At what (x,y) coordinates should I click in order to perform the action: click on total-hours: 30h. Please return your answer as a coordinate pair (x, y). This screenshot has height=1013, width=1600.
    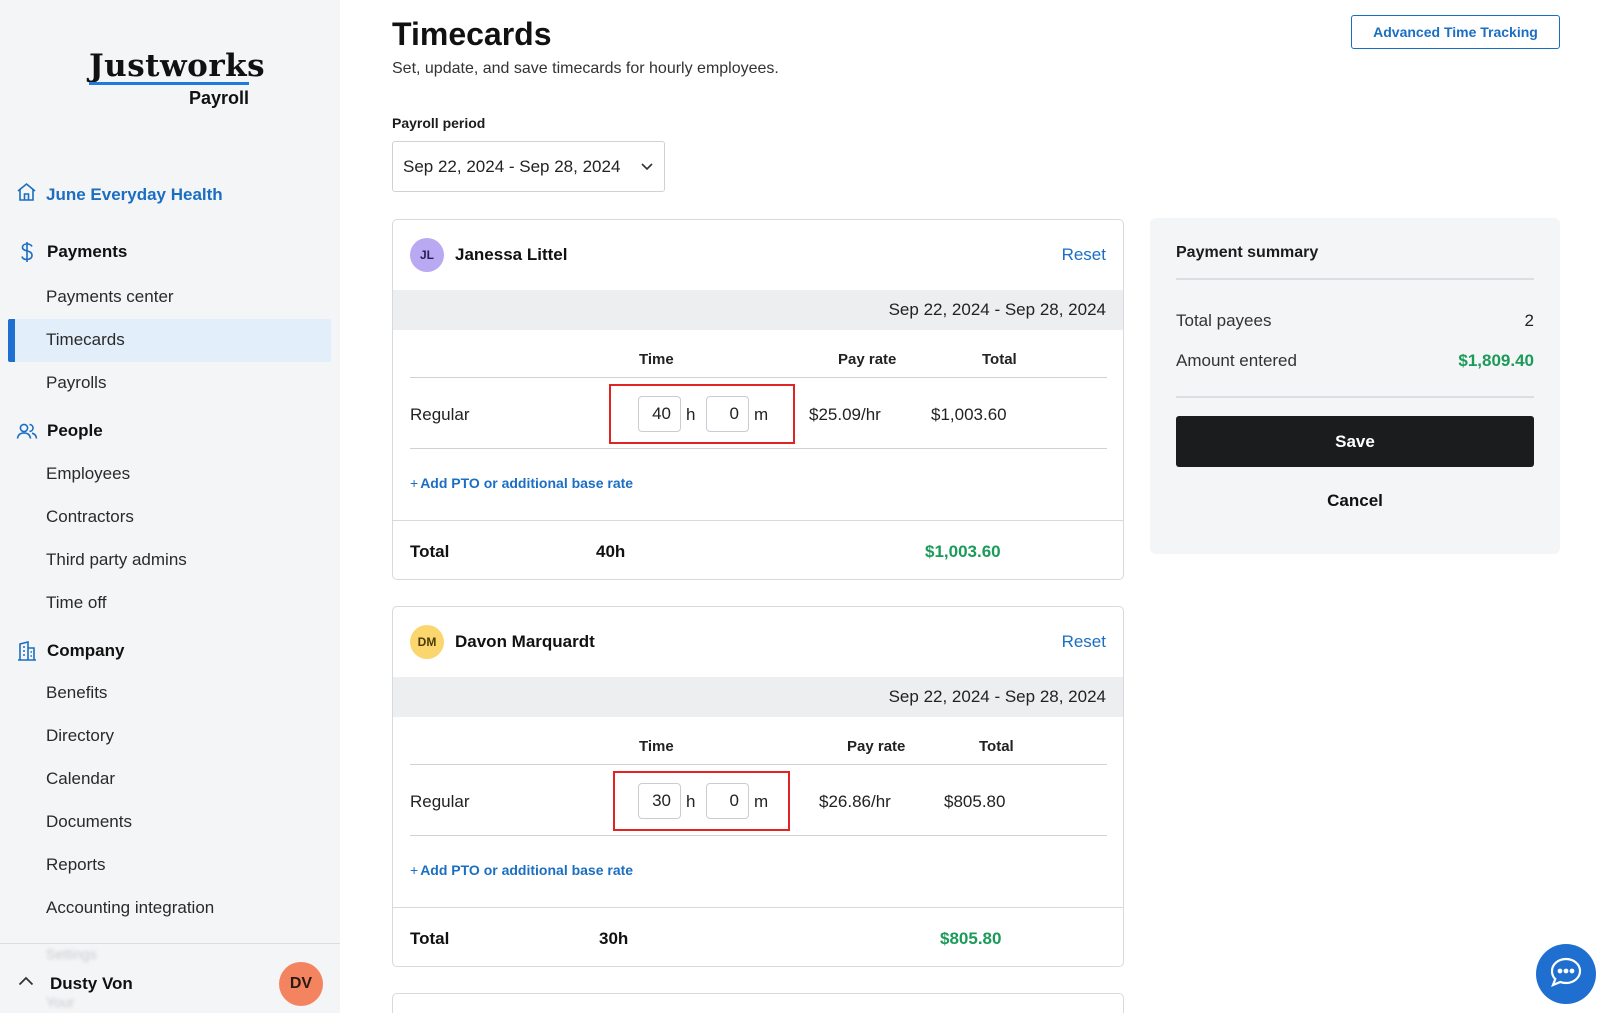
    Looking at the image, I should click on (614, 938).